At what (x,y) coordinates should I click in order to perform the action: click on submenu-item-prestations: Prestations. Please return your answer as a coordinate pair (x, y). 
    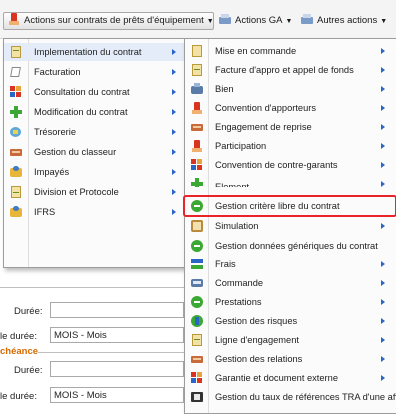
    Looking at the image, I should click on (290, 302).